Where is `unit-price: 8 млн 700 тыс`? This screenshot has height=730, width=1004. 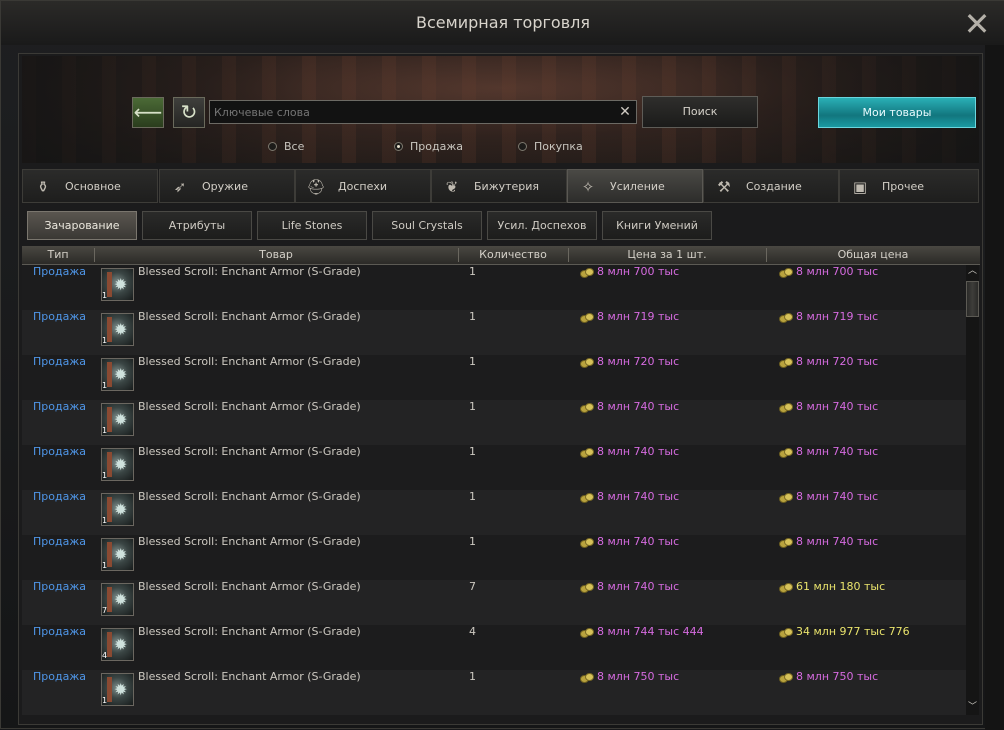
unit-price: 8 млн 700 тыс is located at coordinates (638, 271).